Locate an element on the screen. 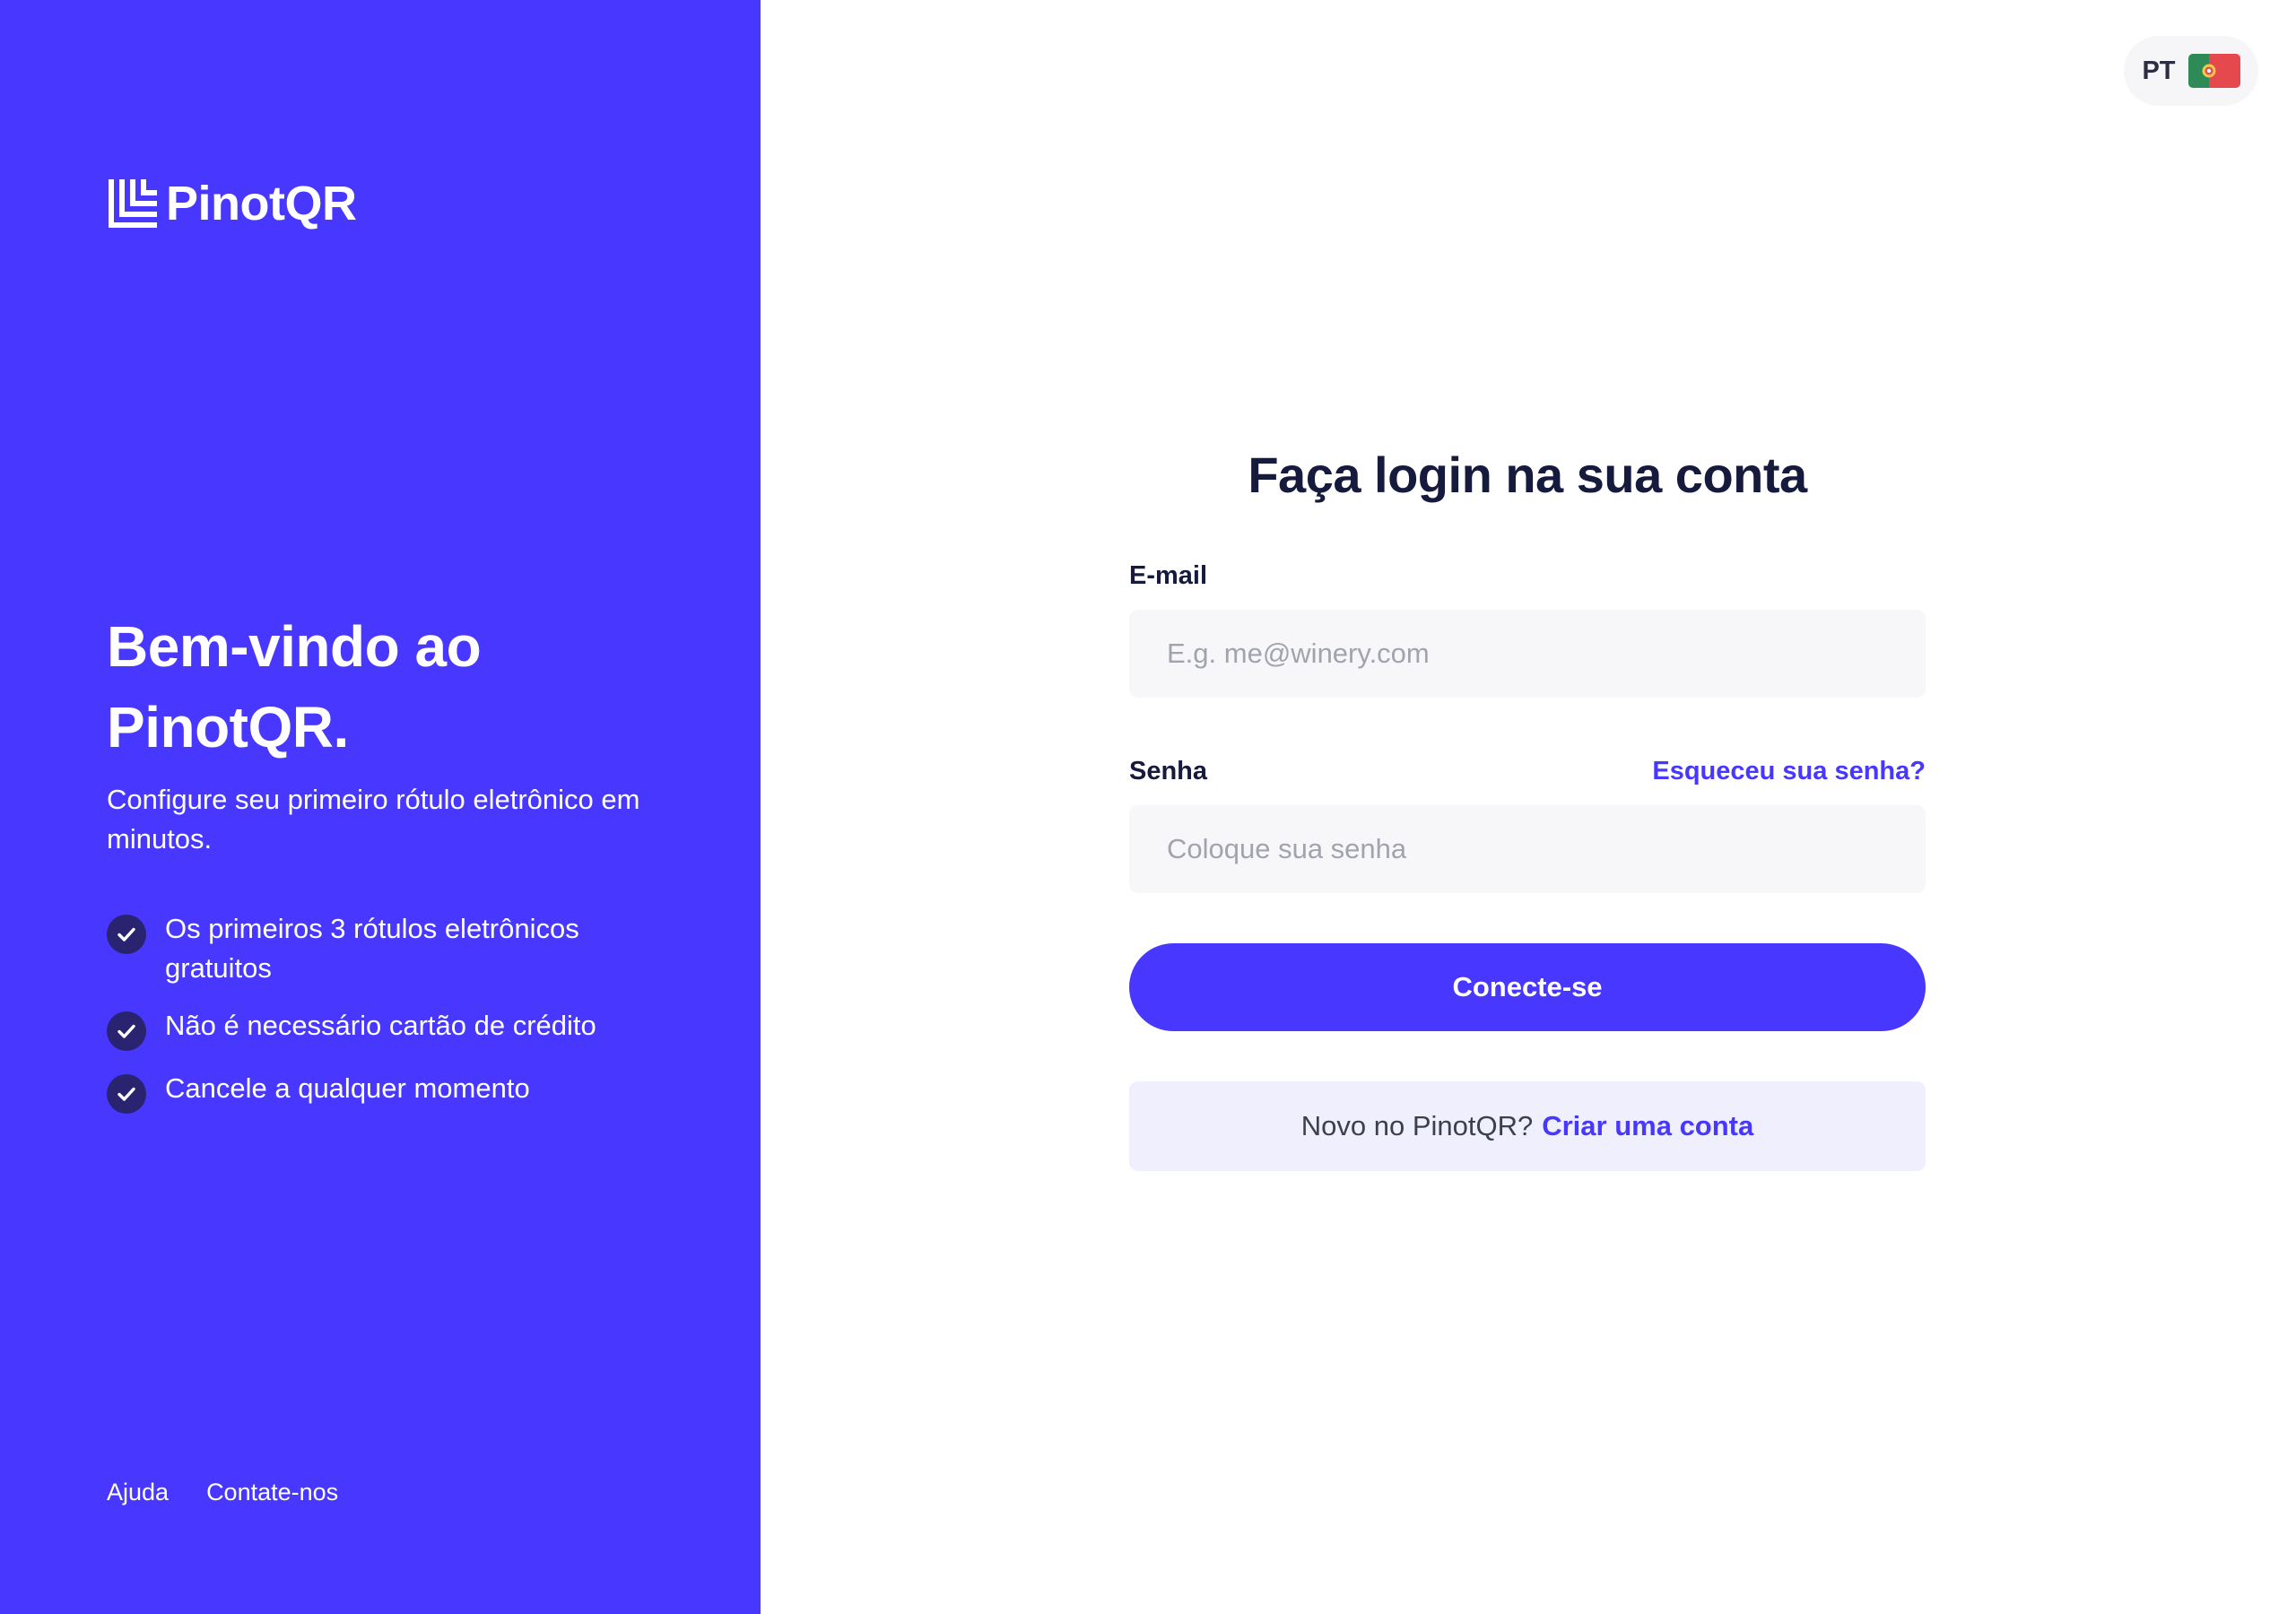 The image size is (2296, 1614). portugal-flag-icon is located at coordinates (2213, 71).